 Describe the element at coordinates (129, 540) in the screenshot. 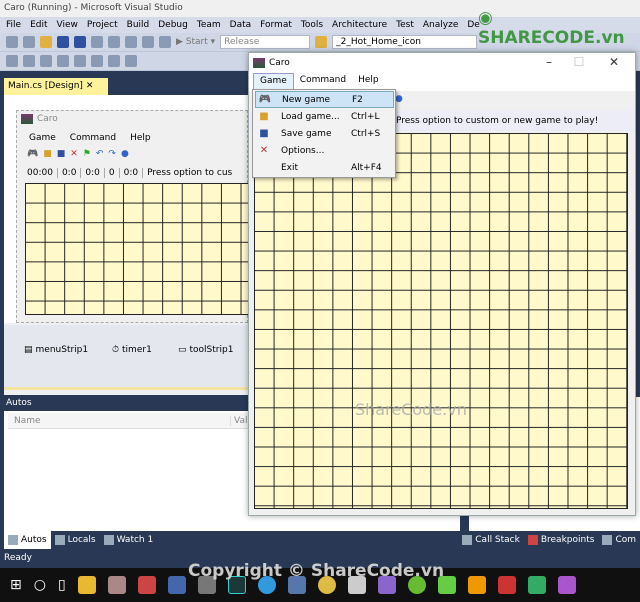

I see `tab-watch1: Watch 1` at that location.